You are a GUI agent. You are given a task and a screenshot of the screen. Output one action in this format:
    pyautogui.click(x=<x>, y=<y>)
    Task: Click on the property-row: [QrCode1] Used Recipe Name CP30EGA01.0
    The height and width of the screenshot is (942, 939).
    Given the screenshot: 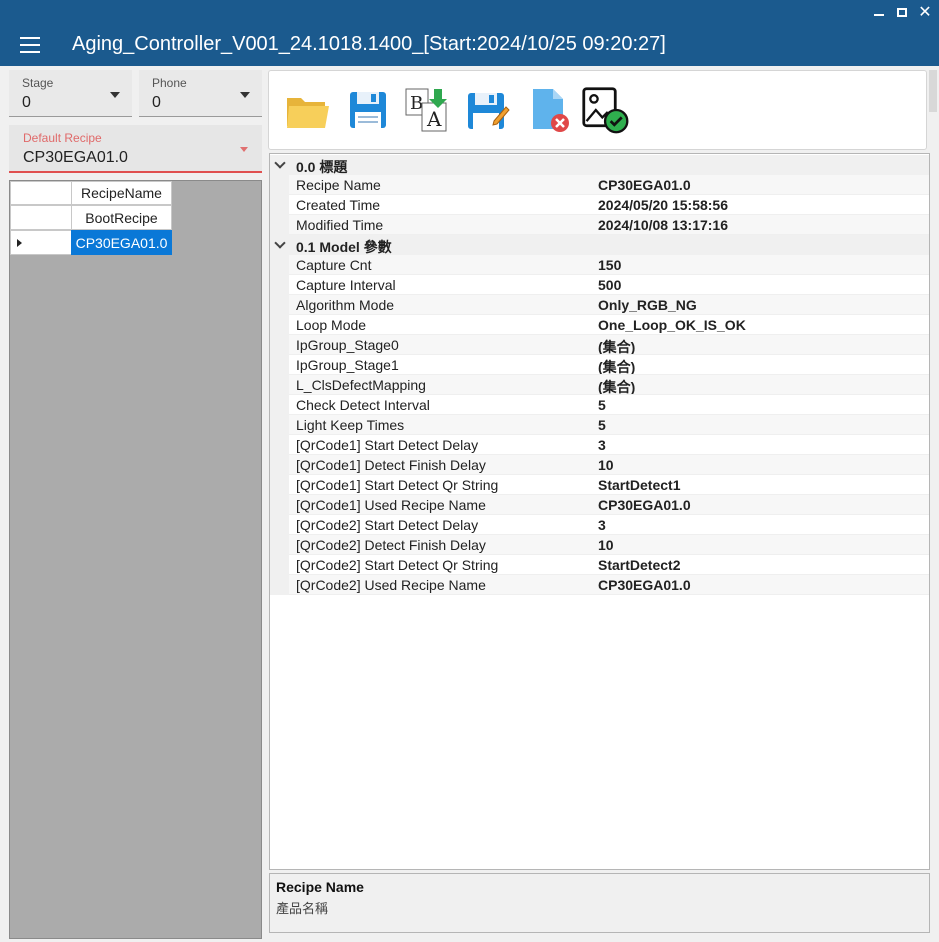 What is the action you would take?
    pyautogui.click(x=599, y=505)
    